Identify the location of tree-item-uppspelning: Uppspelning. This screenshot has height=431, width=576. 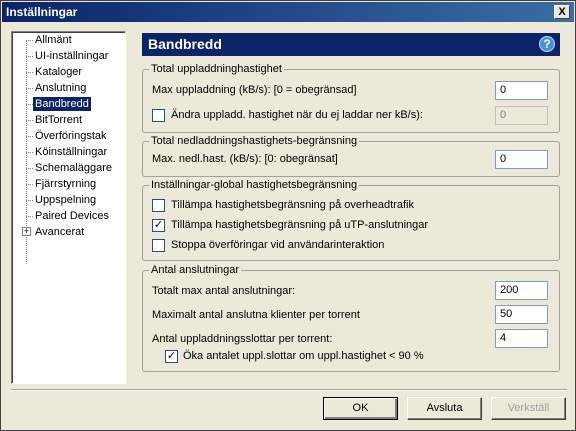
(65, 200).